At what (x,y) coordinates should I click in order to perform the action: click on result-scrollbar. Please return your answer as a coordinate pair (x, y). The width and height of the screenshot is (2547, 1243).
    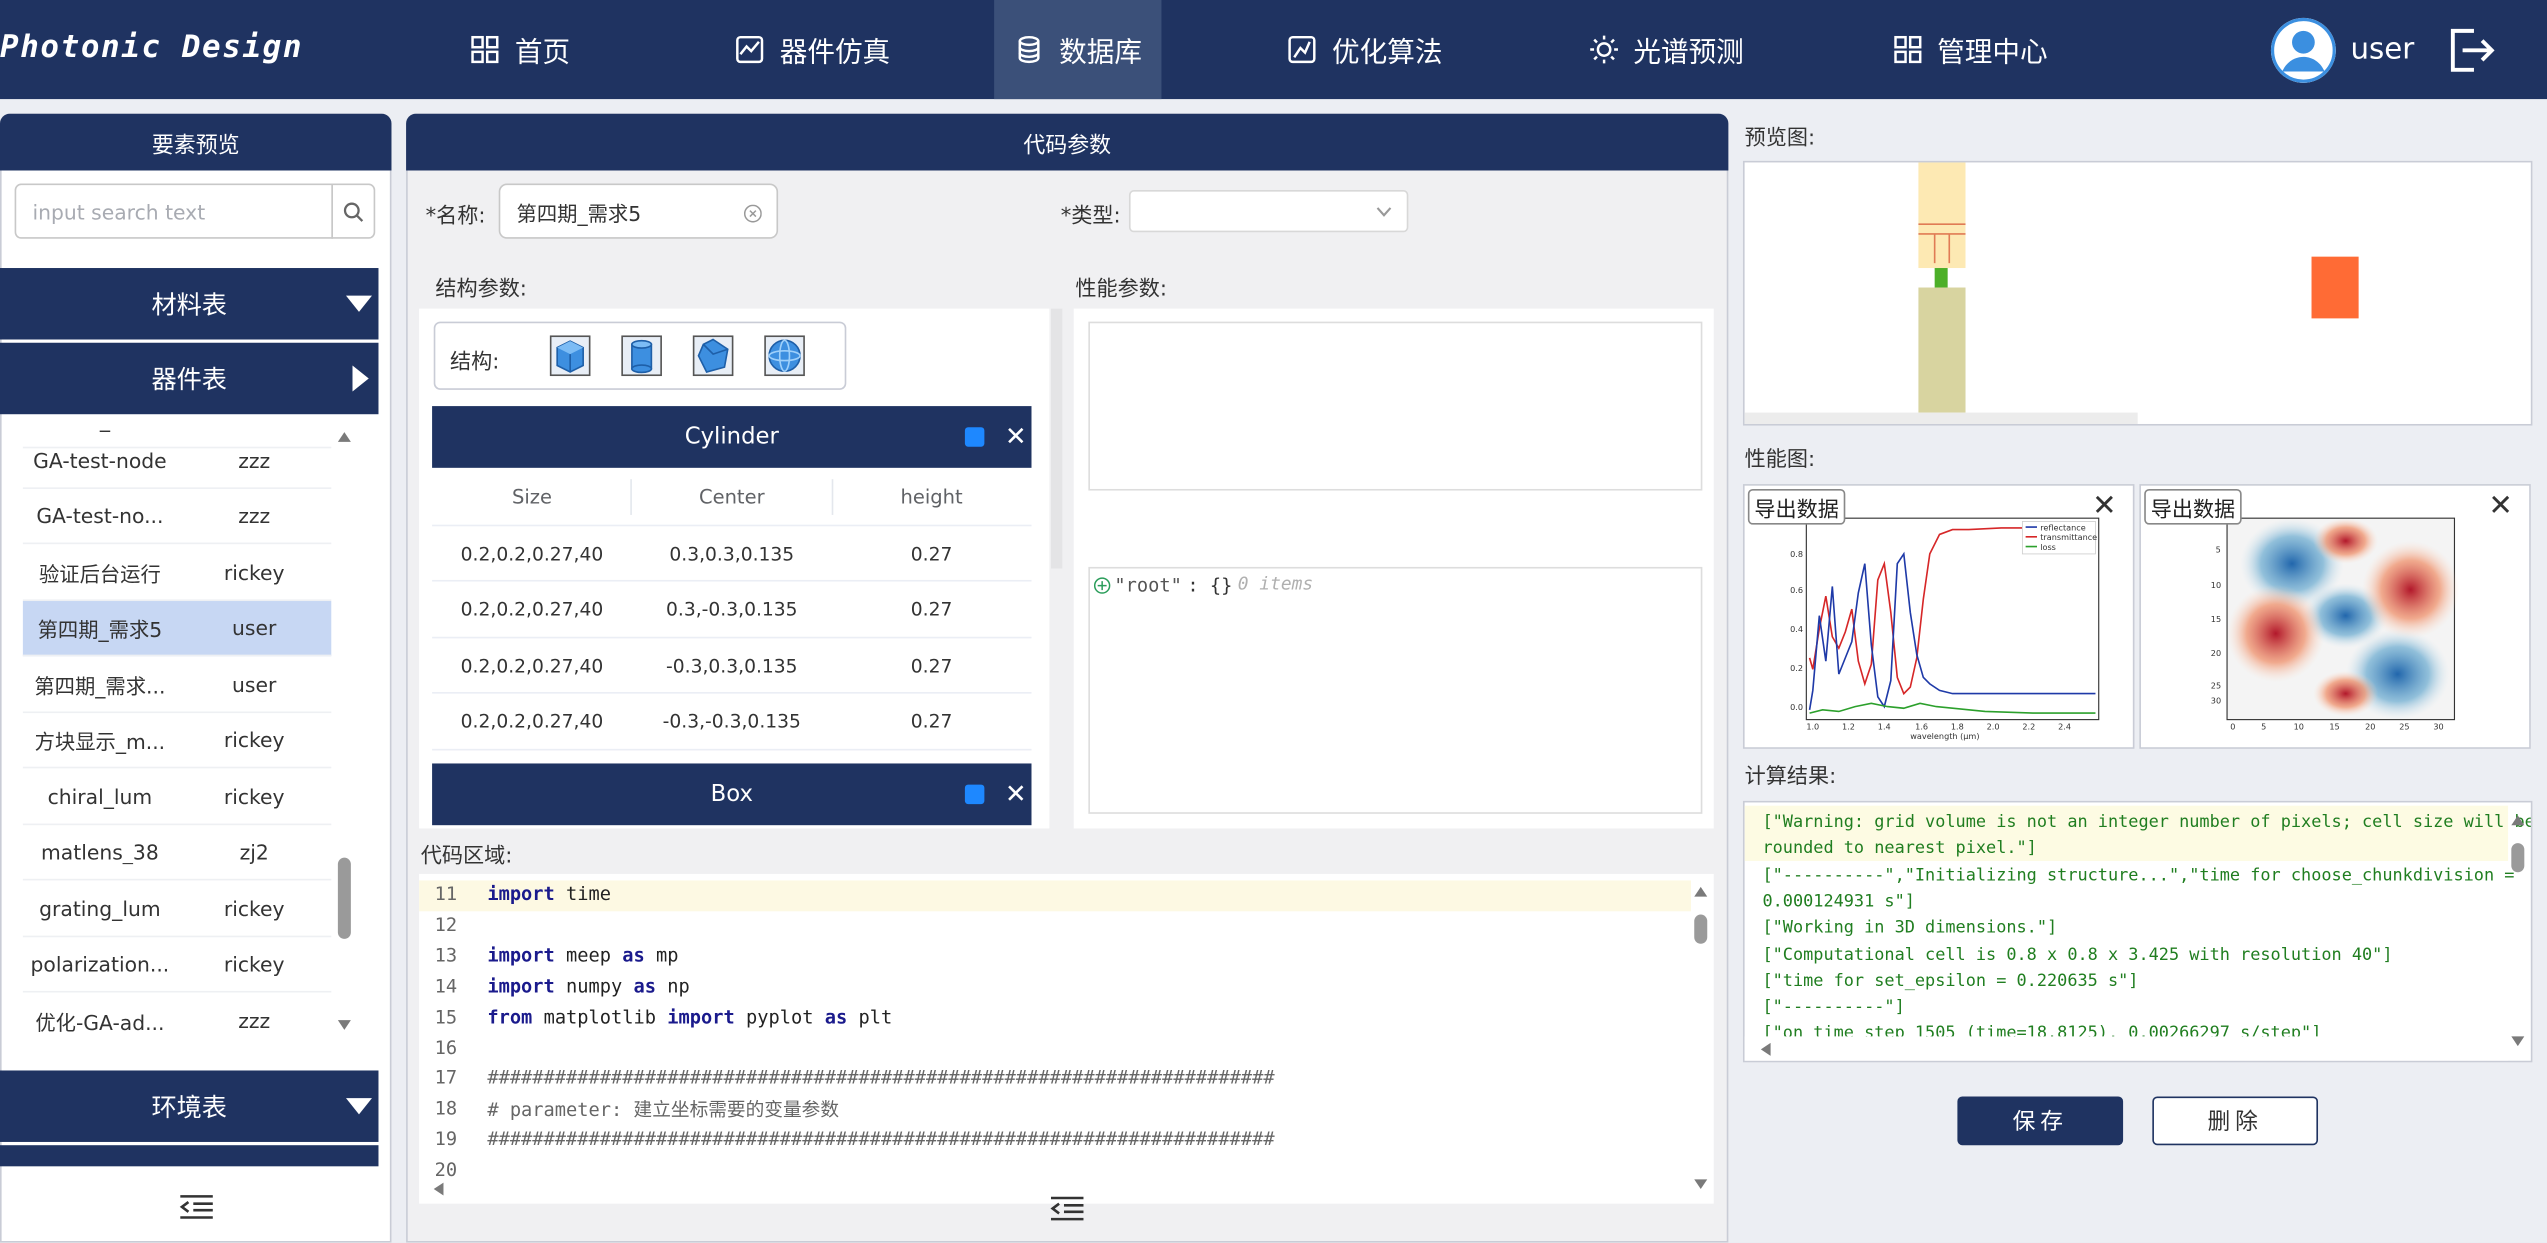
    Looking at the image, I should click on (2517, 930).